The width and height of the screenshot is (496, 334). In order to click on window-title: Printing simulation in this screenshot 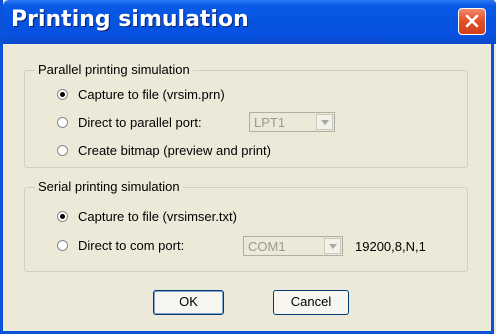, I will do `click(130, 19)`.